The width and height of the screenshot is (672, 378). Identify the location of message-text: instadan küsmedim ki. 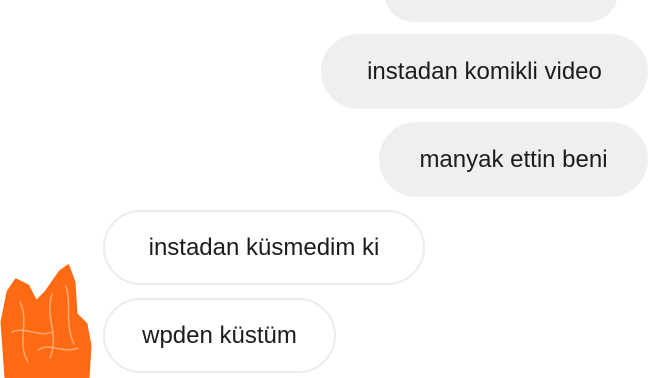
(264, 247).